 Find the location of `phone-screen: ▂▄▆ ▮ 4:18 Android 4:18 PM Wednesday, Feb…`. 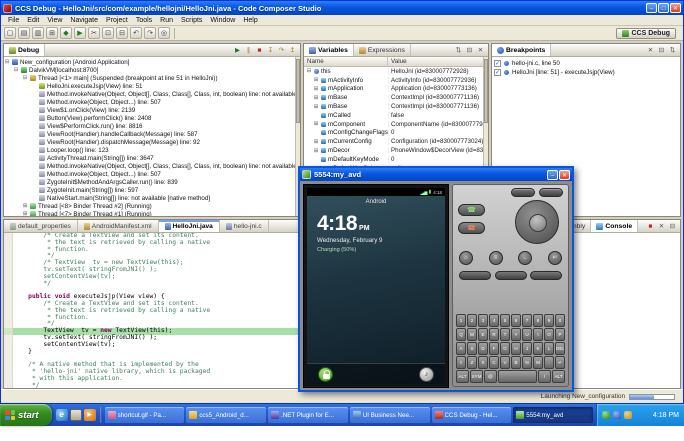

phone-screen: ▂▄▆ ▮ 4:18 Android 4:18 PM Wednesday, Feb… is located at coordinates (376, 286).